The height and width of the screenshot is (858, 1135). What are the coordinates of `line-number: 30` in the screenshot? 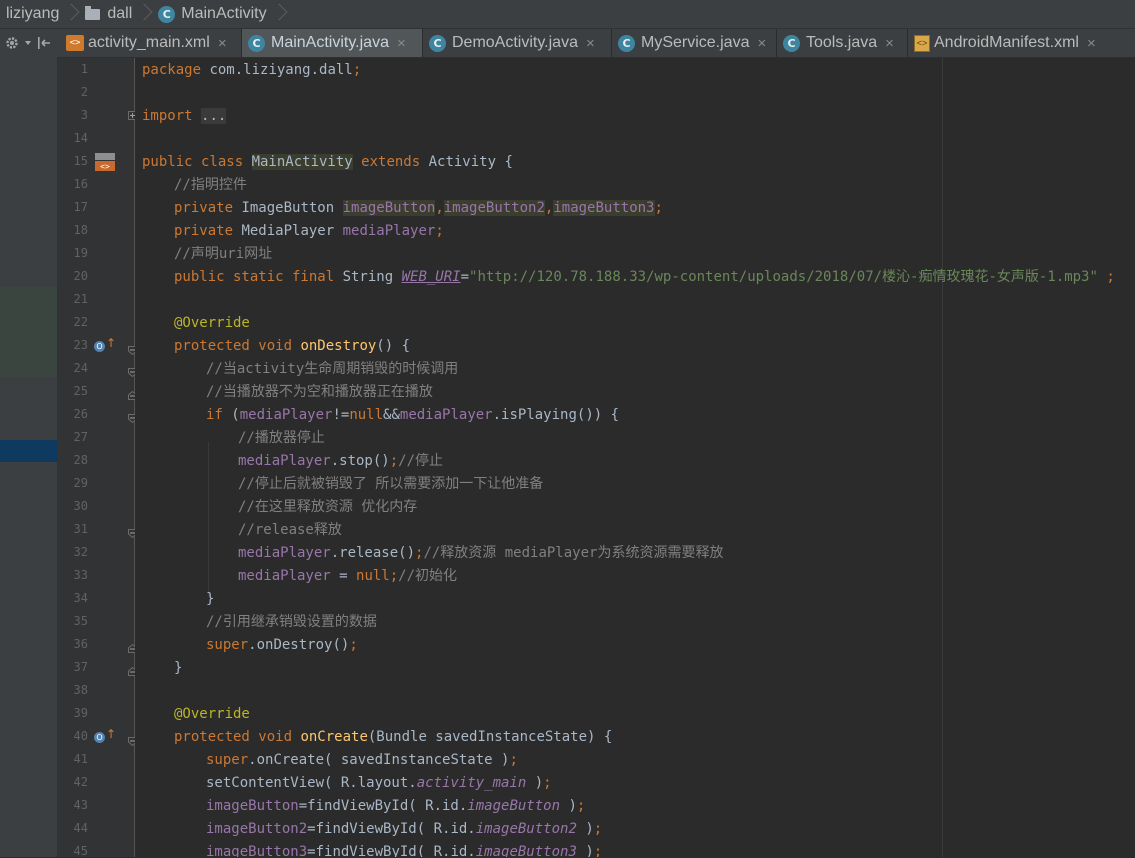 It's located at (80, 506).